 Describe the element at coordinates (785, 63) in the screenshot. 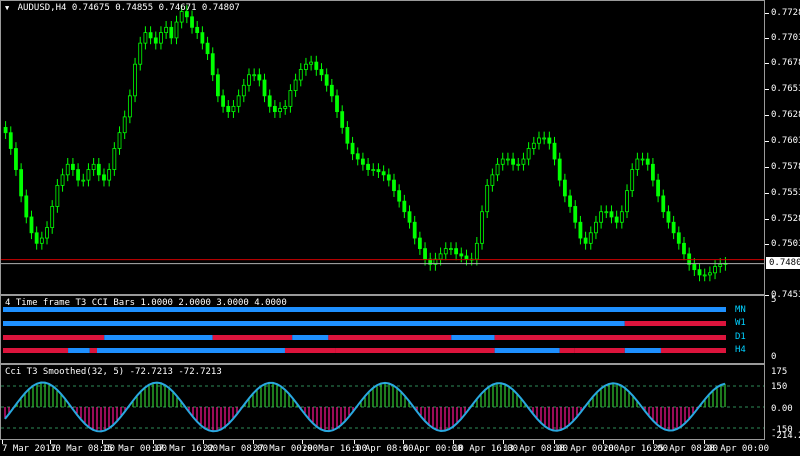

I see `price-axis-label: 0.76782` at that location.